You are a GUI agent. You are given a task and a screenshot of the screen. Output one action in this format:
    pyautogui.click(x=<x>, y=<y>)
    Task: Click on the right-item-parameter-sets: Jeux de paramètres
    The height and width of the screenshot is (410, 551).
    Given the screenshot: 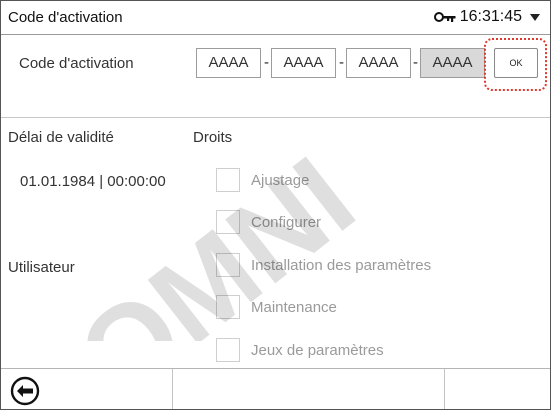 What is the action you would take?
    pyautogui.click(x=300, y=350)
    